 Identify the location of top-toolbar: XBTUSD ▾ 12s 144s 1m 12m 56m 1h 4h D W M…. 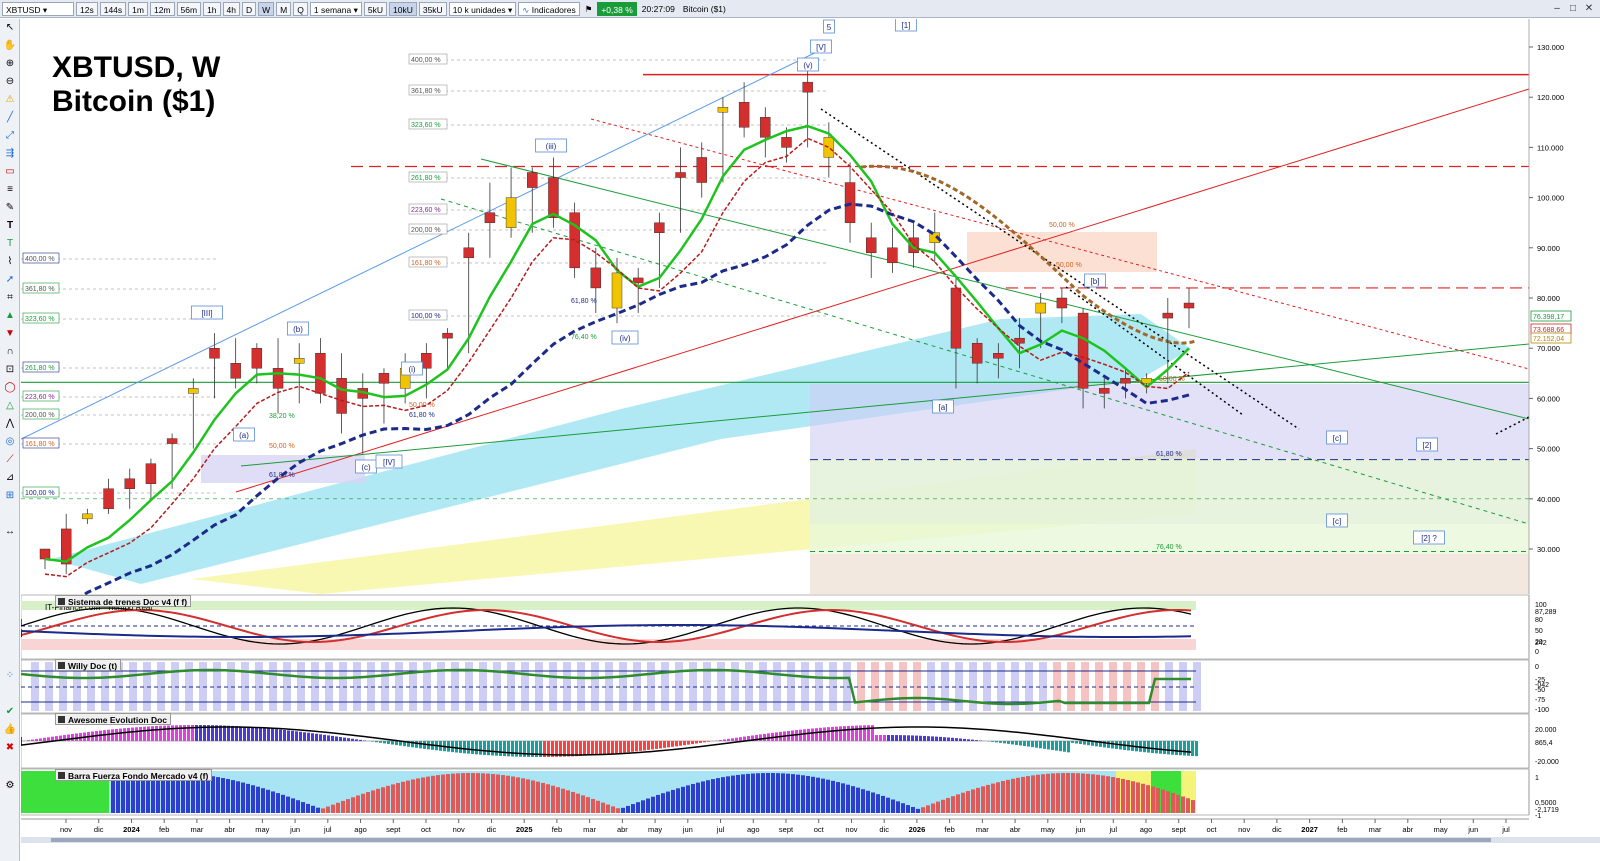
(800, 9).